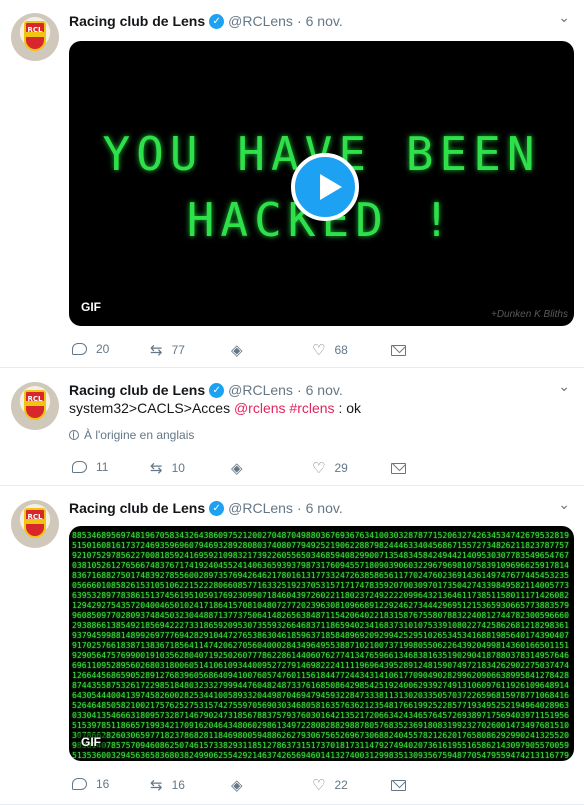 This screenshot has height=805, width=584. I want to click on like-count: 68, so click(341, 350).